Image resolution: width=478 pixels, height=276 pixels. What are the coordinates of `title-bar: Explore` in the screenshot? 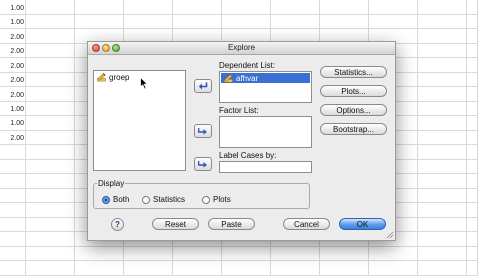 It's located at (241, 48).